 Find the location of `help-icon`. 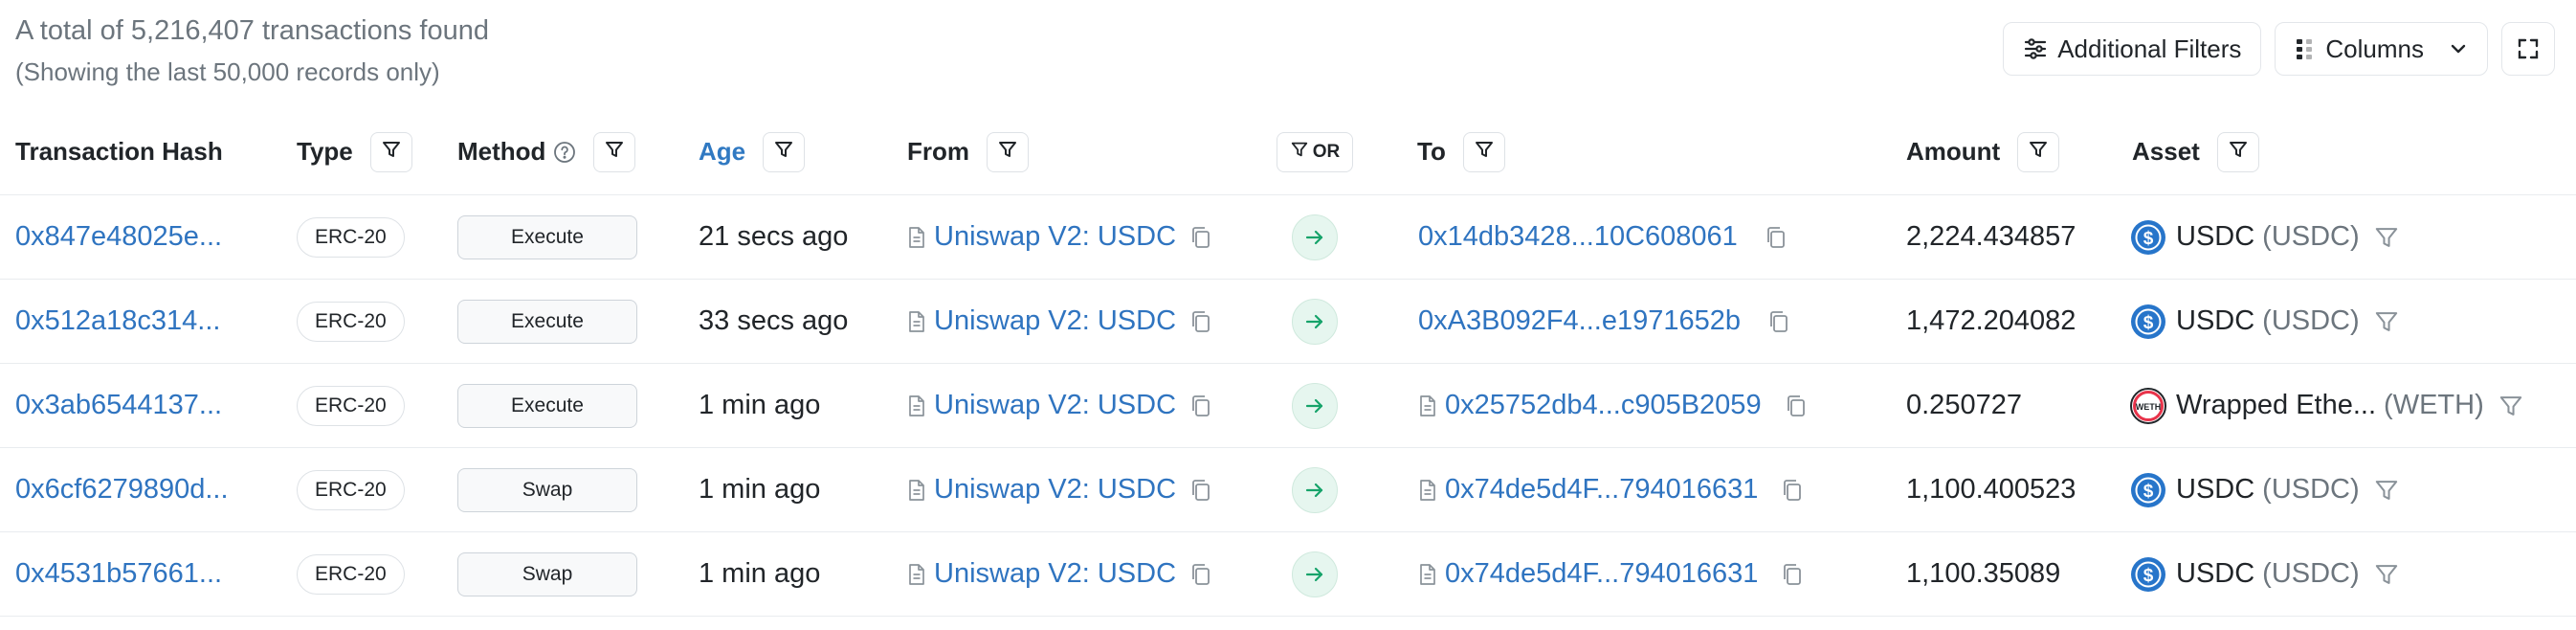

help-icon is located at coordinates (564, 153).